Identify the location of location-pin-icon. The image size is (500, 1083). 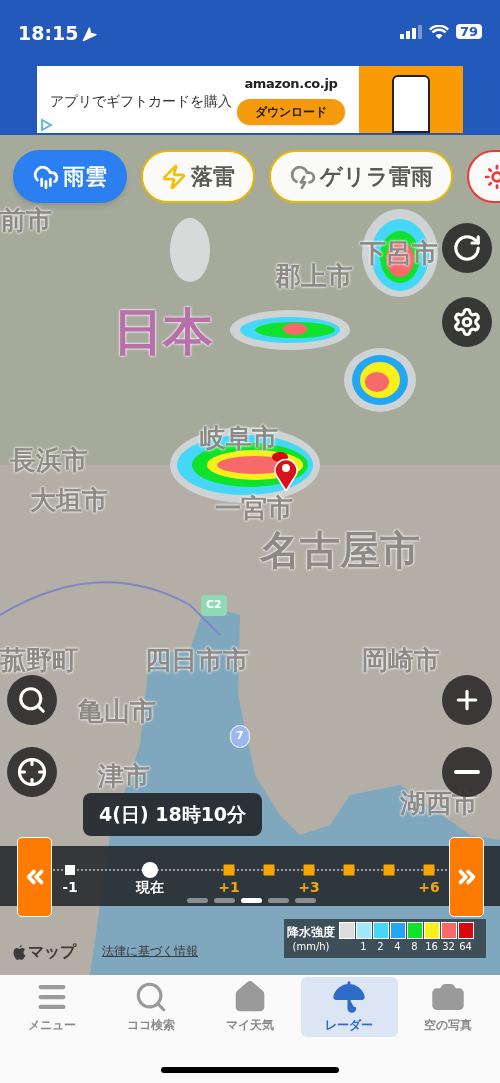
(286, 474).